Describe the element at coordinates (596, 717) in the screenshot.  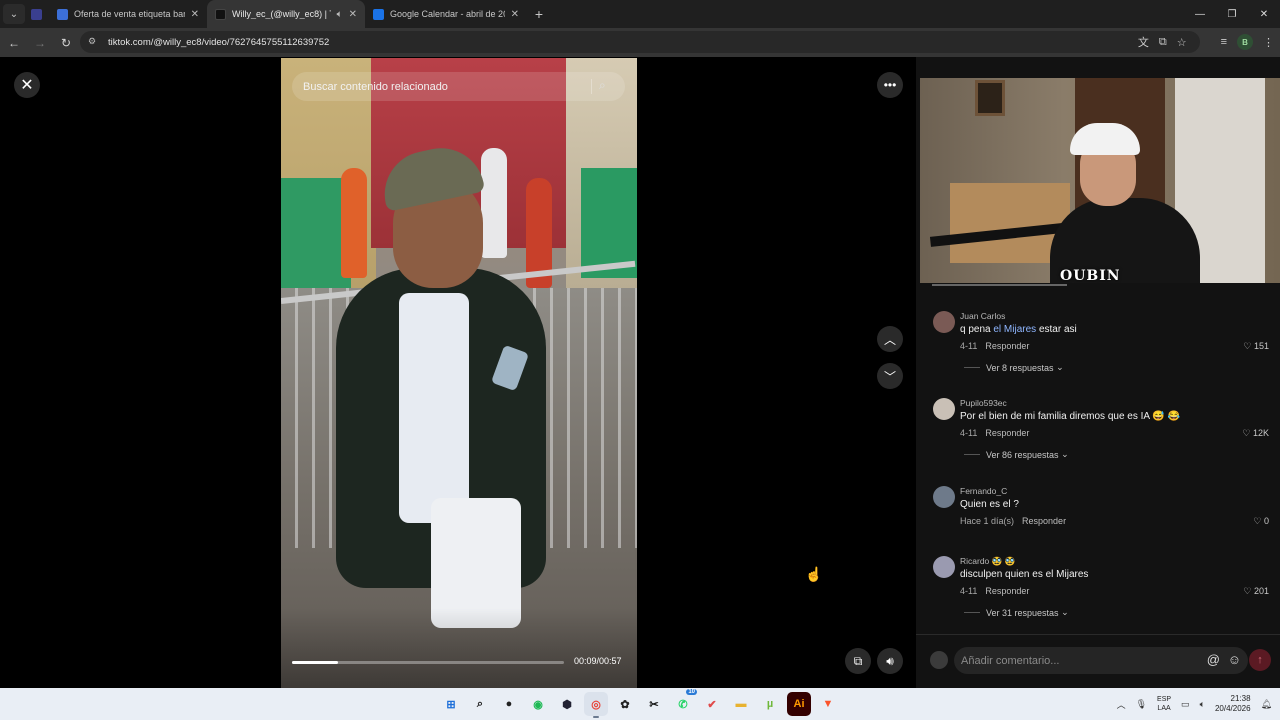
I see `active-indicator` at that location.